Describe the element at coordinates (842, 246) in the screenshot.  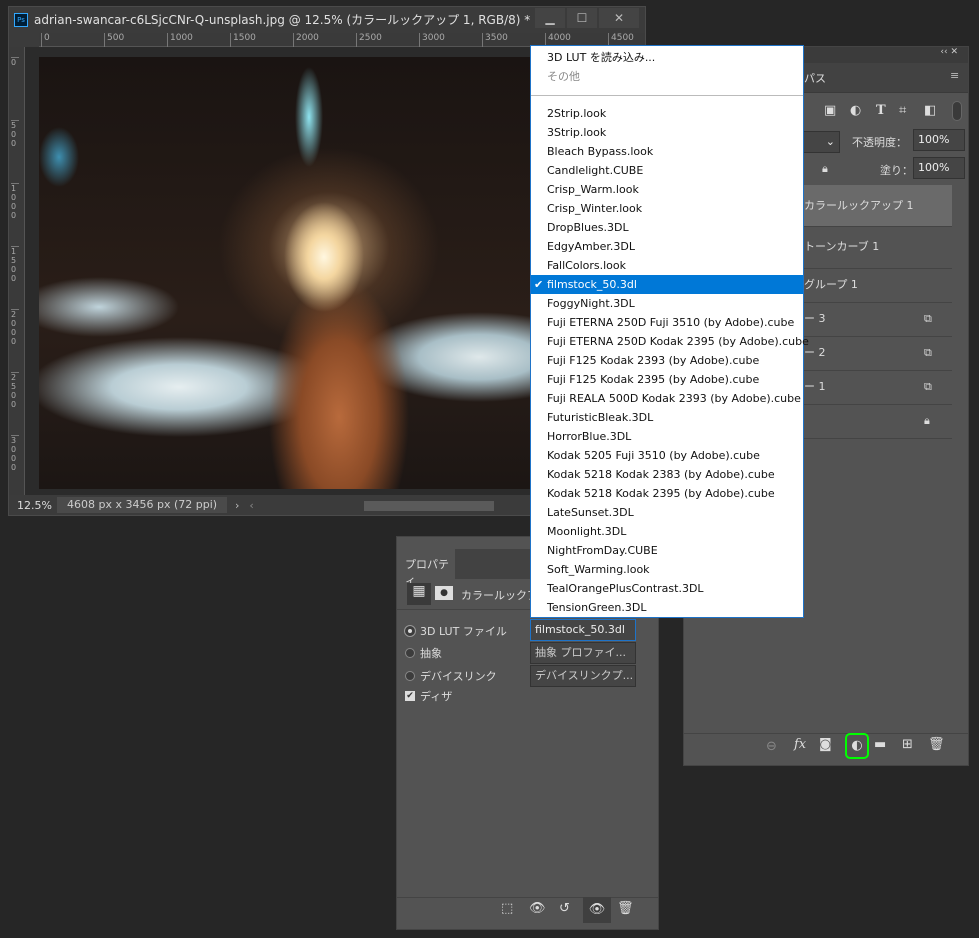
I see `layer-name: トーンカーブ 1` at that location.